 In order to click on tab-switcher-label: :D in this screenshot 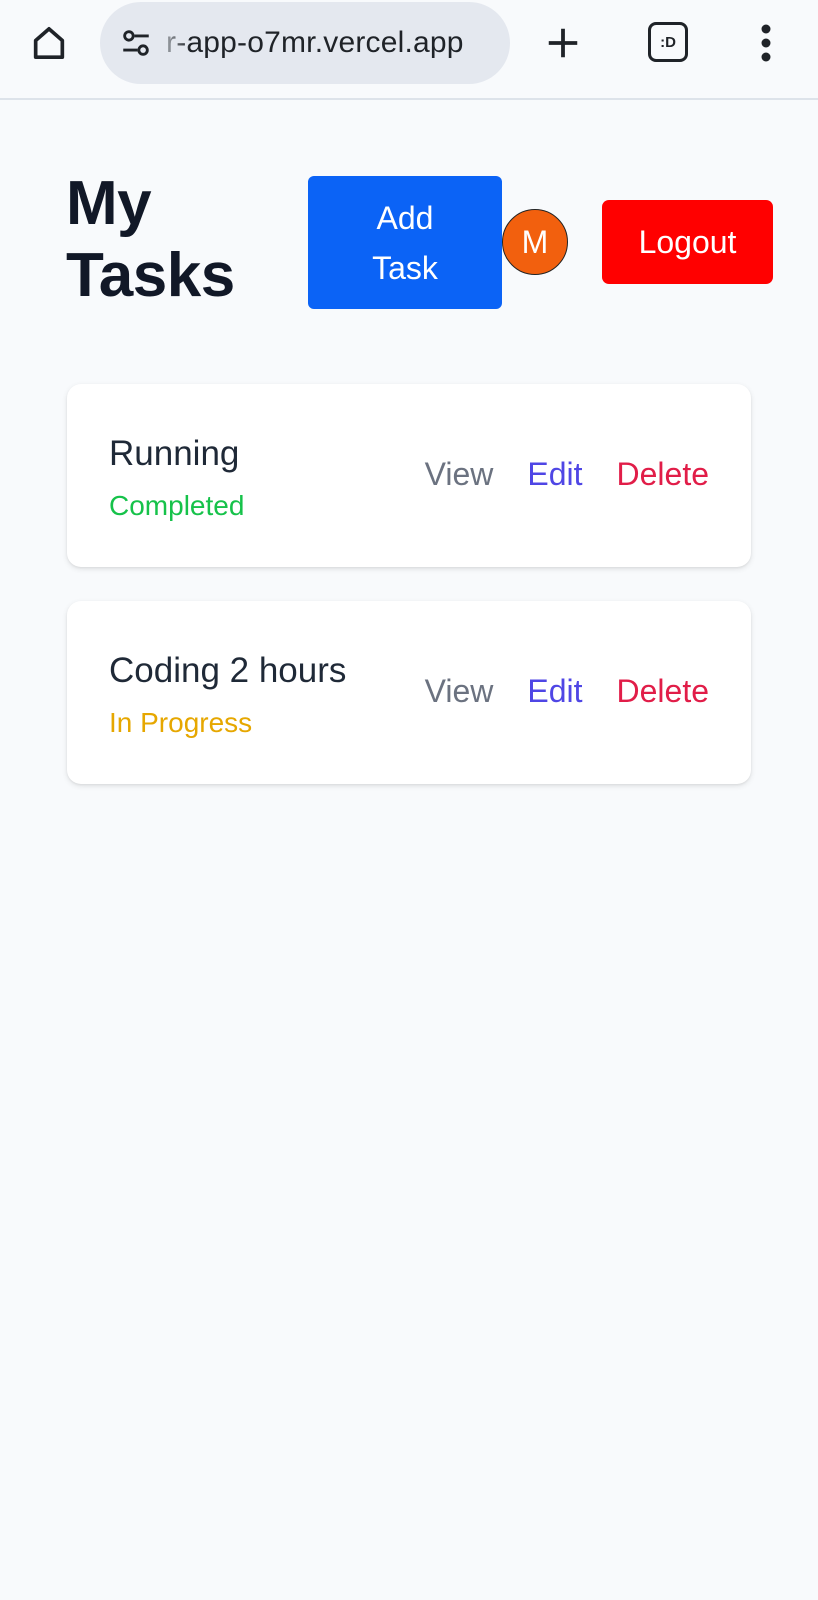, I will do `click(668, 42)`.